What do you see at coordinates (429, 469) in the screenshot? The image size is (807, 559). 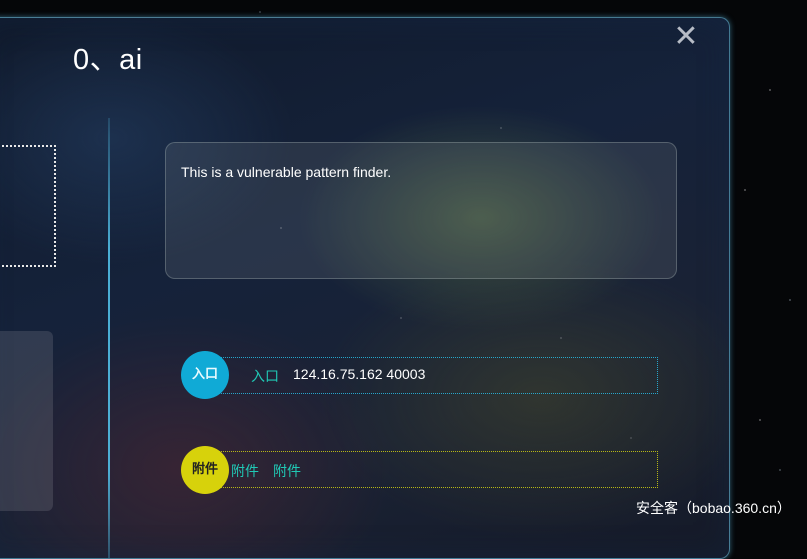 I see `attachment-row: 附件 附件` at bounding box center [429, 469].